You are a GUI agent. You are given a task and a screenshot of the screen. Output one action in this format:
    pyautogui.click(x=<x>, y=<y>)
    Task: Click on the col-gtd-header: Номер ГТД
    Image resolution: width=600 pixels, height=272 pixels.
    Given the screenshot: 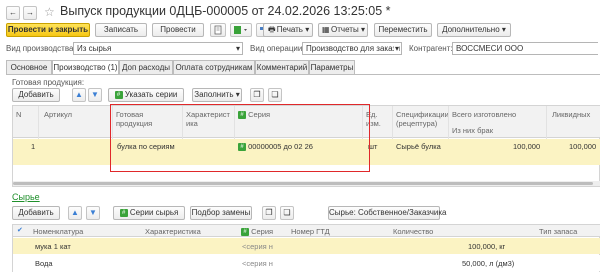 What is the action you would take?
    pyautogui.click(x=310, y=231)
    